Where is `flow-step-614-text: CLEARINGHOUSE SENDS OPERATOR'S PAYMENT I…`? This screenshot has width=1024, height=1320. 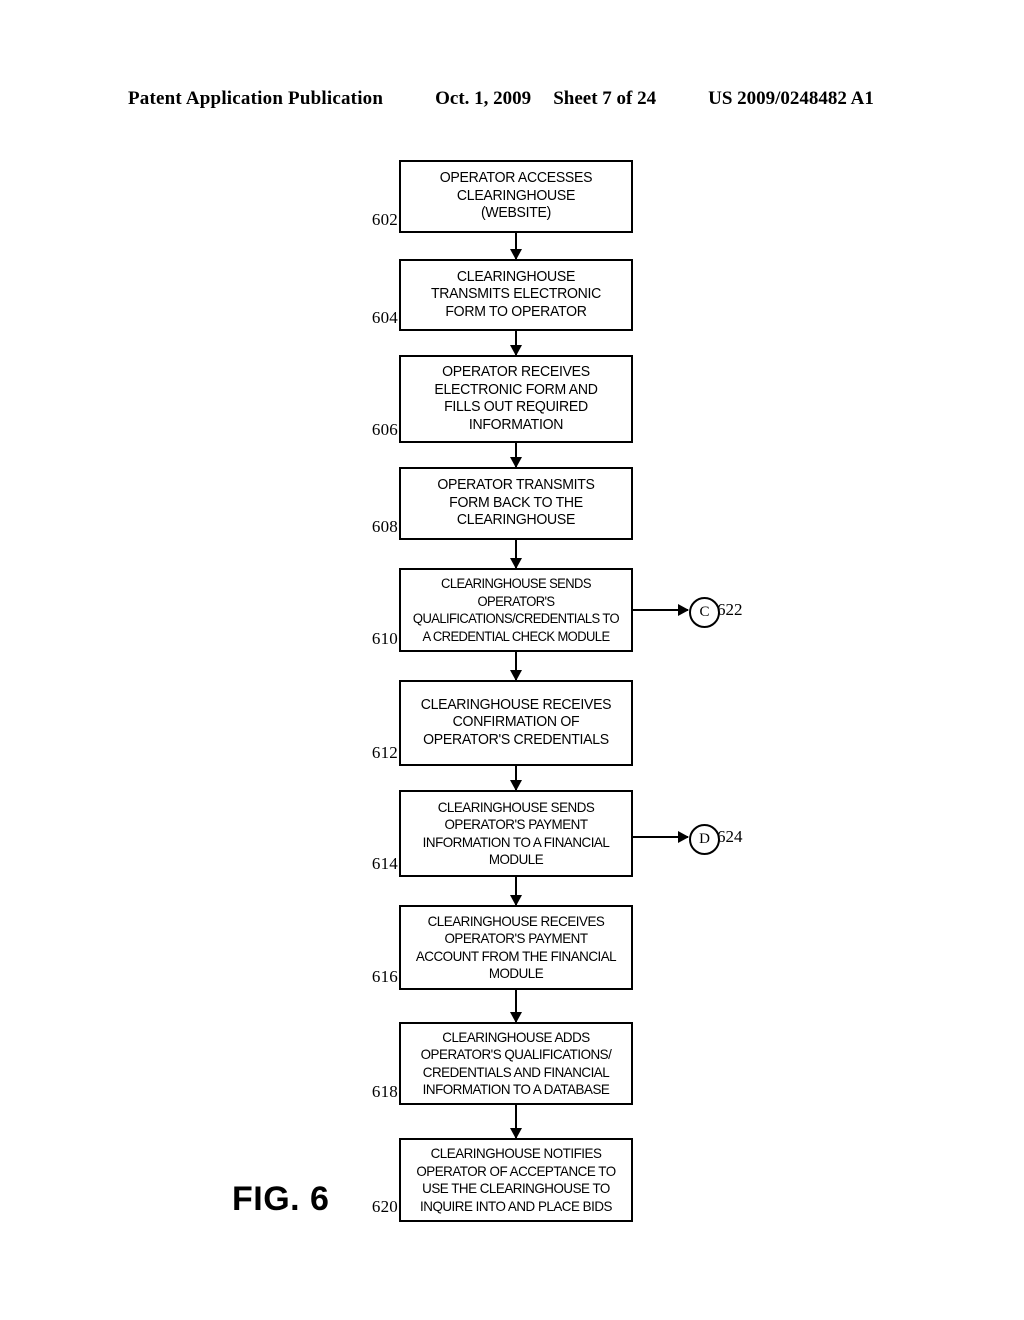
flow-step-614-text: CLEARINGHOUSE SENDS OPERATOR'S PAYMENT I… is located at coordinates (516, 833).